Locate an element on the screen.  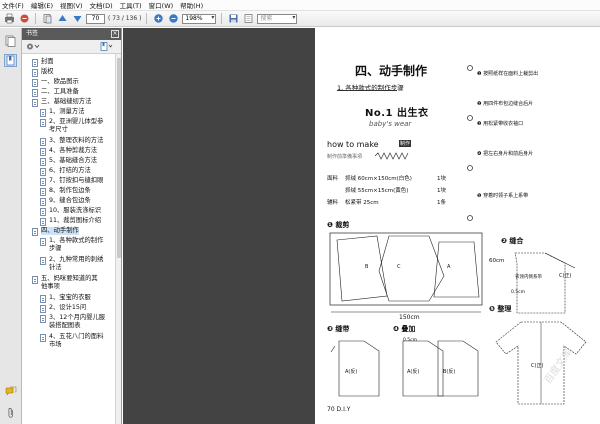
bookmark-label: 2、九种常用的刺绣 is located at coordinates (76, 259).